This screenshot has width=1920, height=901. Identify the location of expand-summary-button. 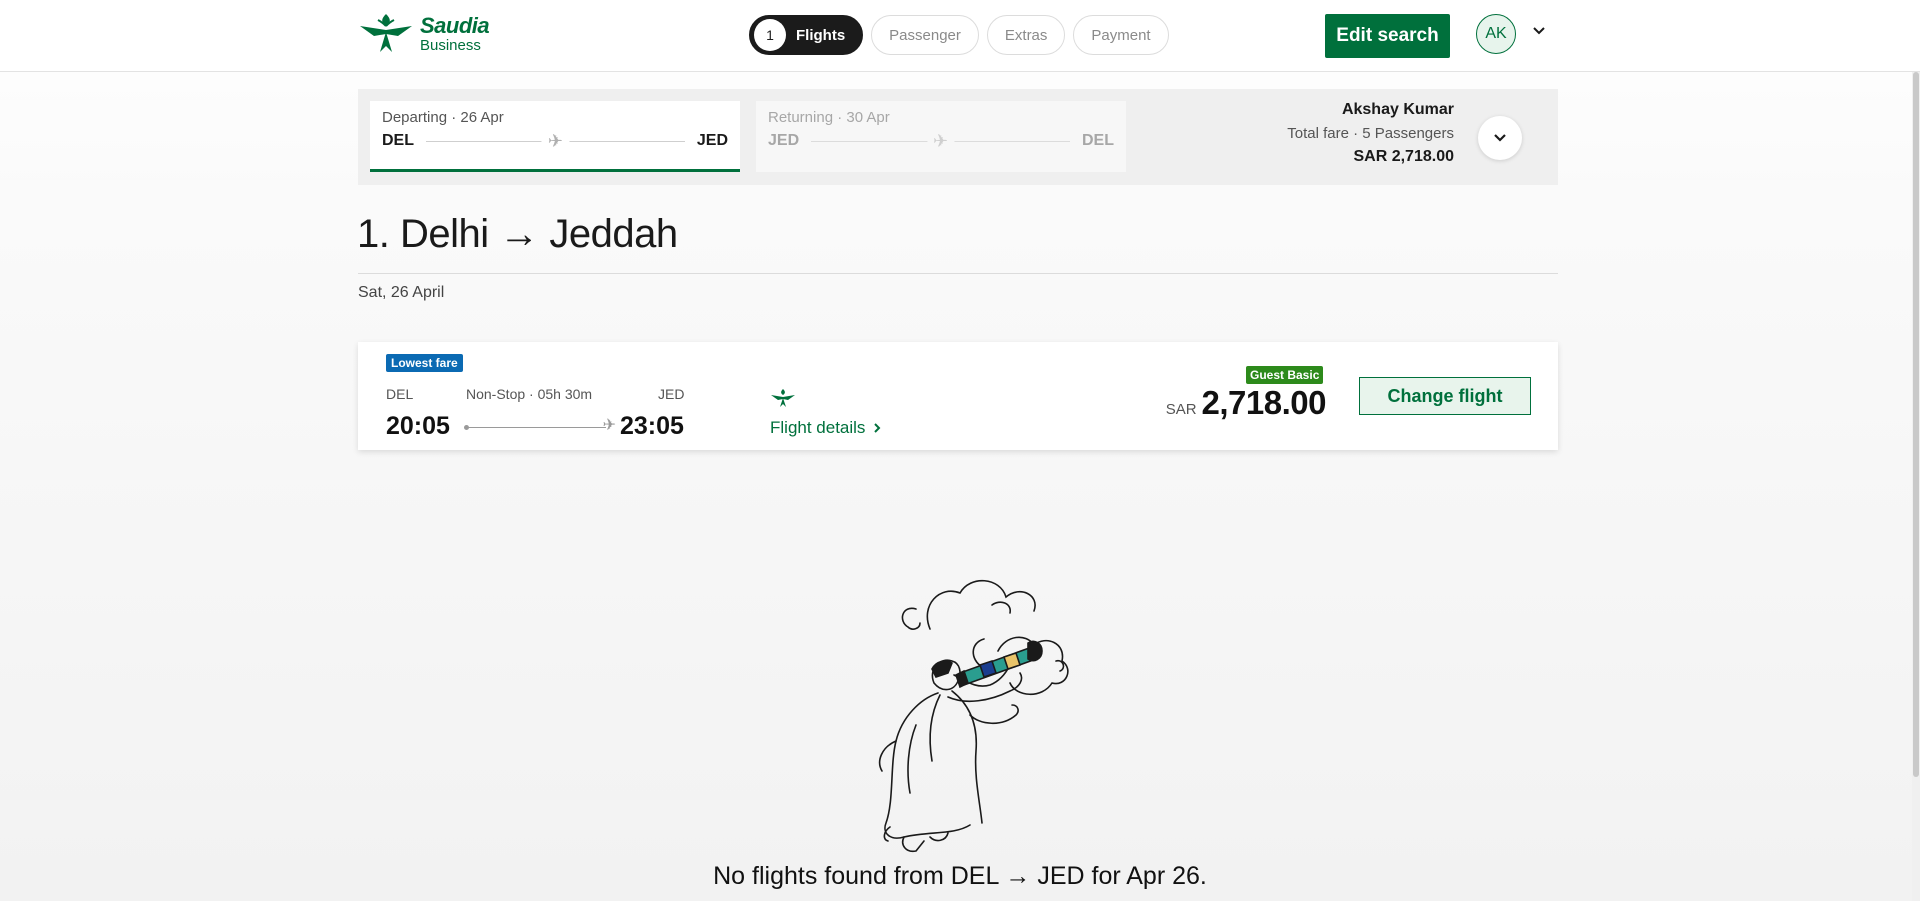
(1500, 138).